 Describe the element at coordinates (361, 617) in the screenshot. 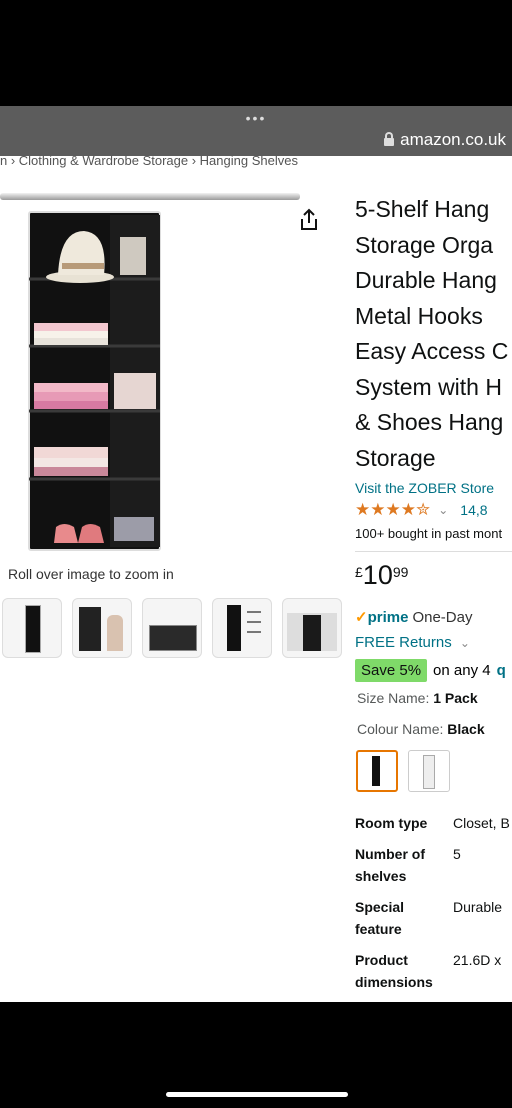

I see `prime-check-icon: ✓` at that location.